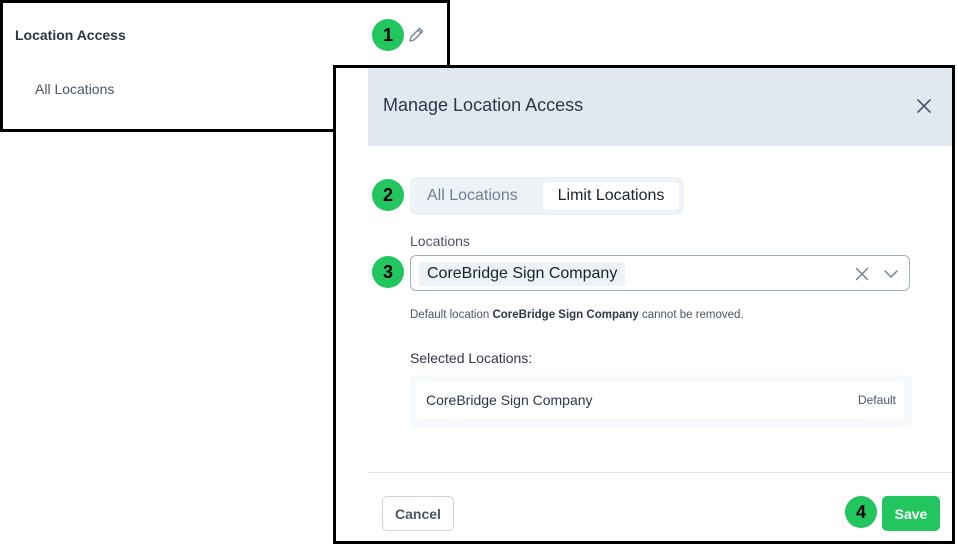 The image size is (958, 547). I want to click on save-button: Save, so click(911, 513).